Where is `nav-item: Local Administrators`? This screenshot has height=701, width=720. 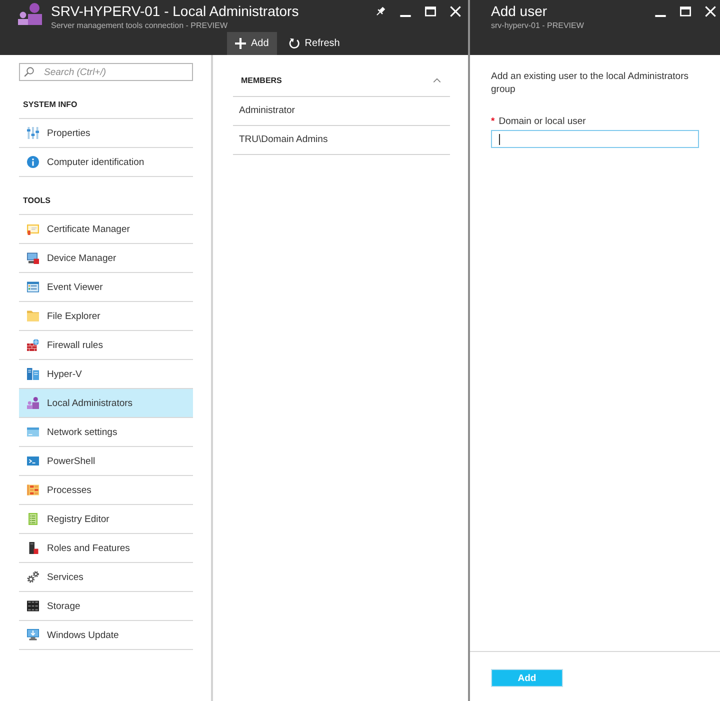 nav-item: Local Administrators is located at coordinates (106, 403).